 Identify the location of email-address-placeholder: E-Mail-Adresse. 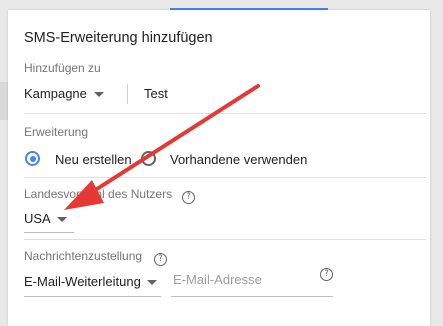
(217, 279).